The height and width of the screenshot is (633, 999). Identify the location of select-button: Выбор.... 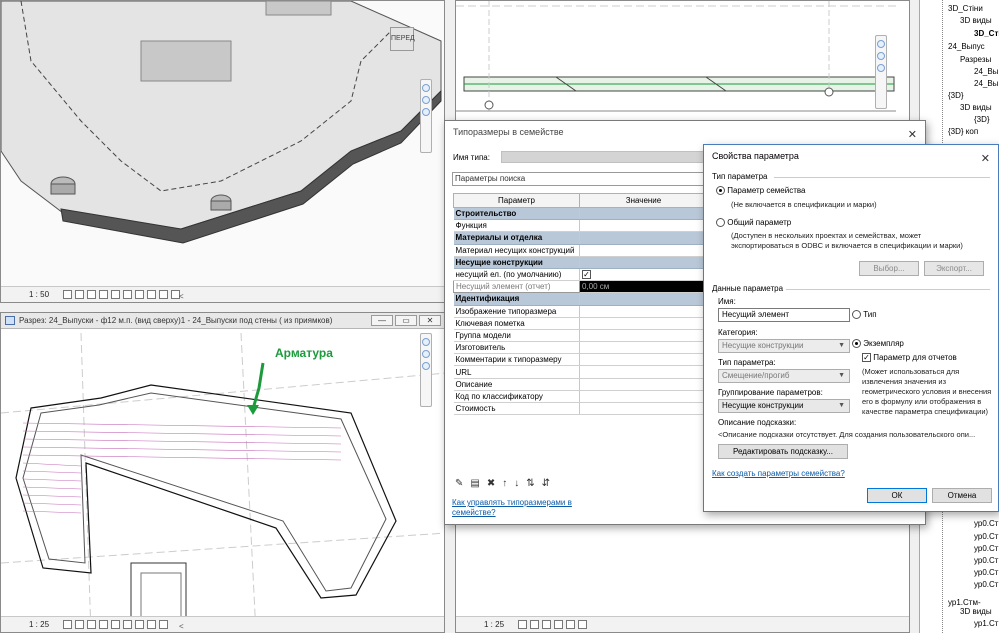
(889, 268).